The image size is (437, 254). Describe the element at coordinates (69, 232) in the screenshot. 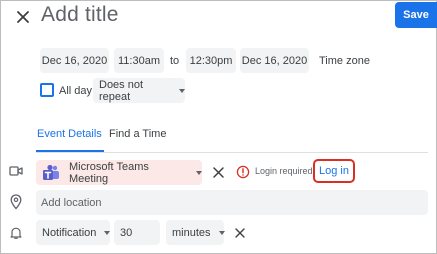

I see `notification-type-value: Notification` at that location.